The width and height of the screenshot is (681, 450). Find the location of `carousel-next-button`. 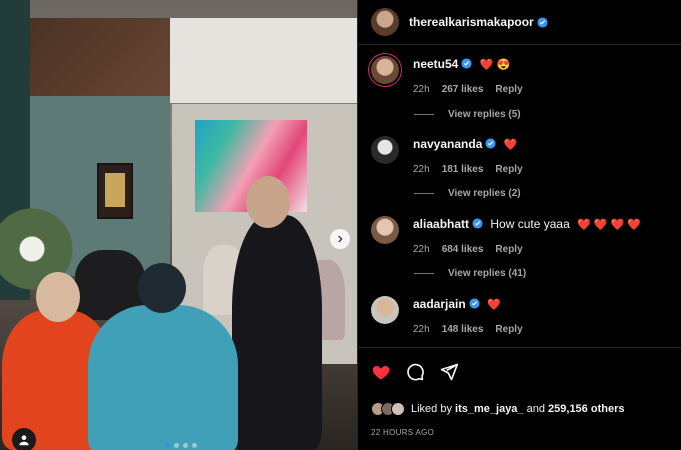

carousel-next-button is located at coordinates (340, 239).